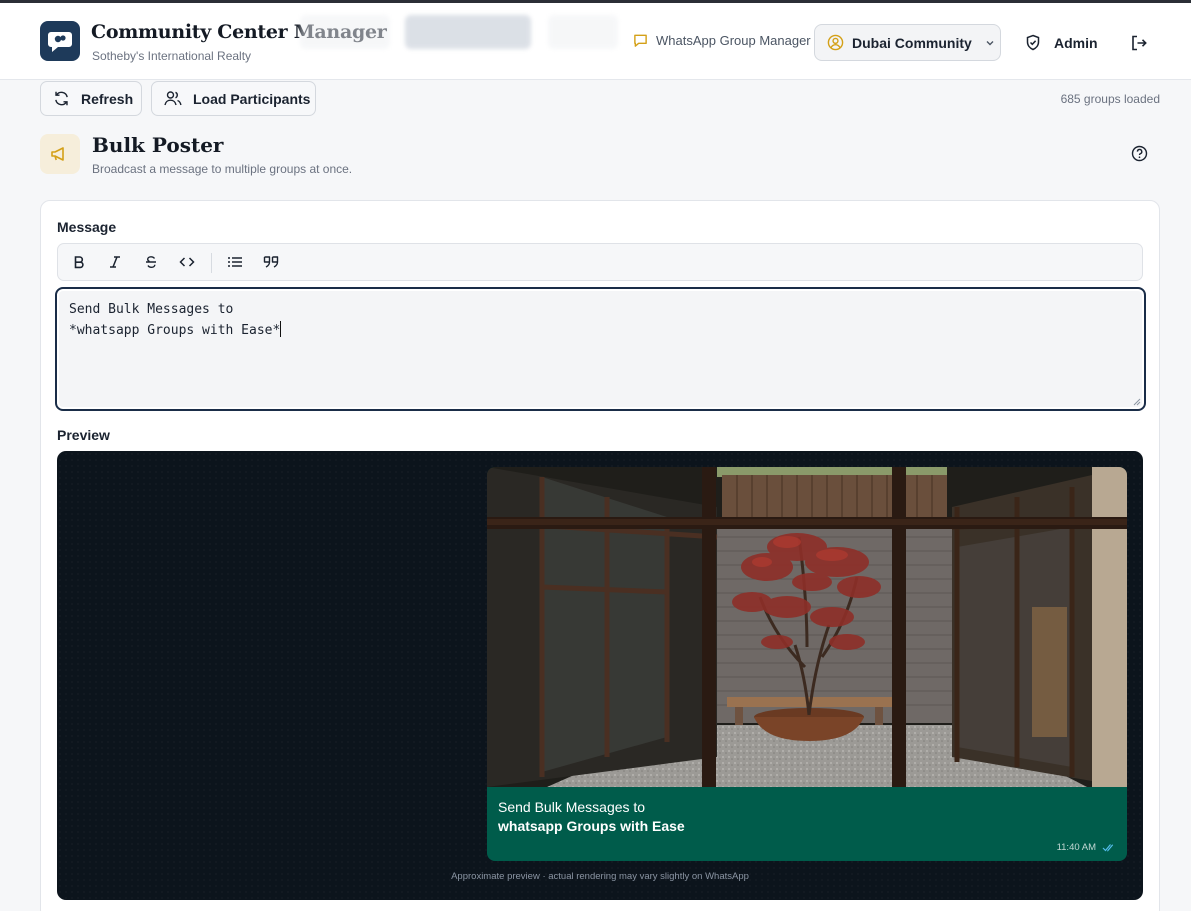 The image size is (1191, 911). I want to click on user-circle-icon, so click(835, 42).